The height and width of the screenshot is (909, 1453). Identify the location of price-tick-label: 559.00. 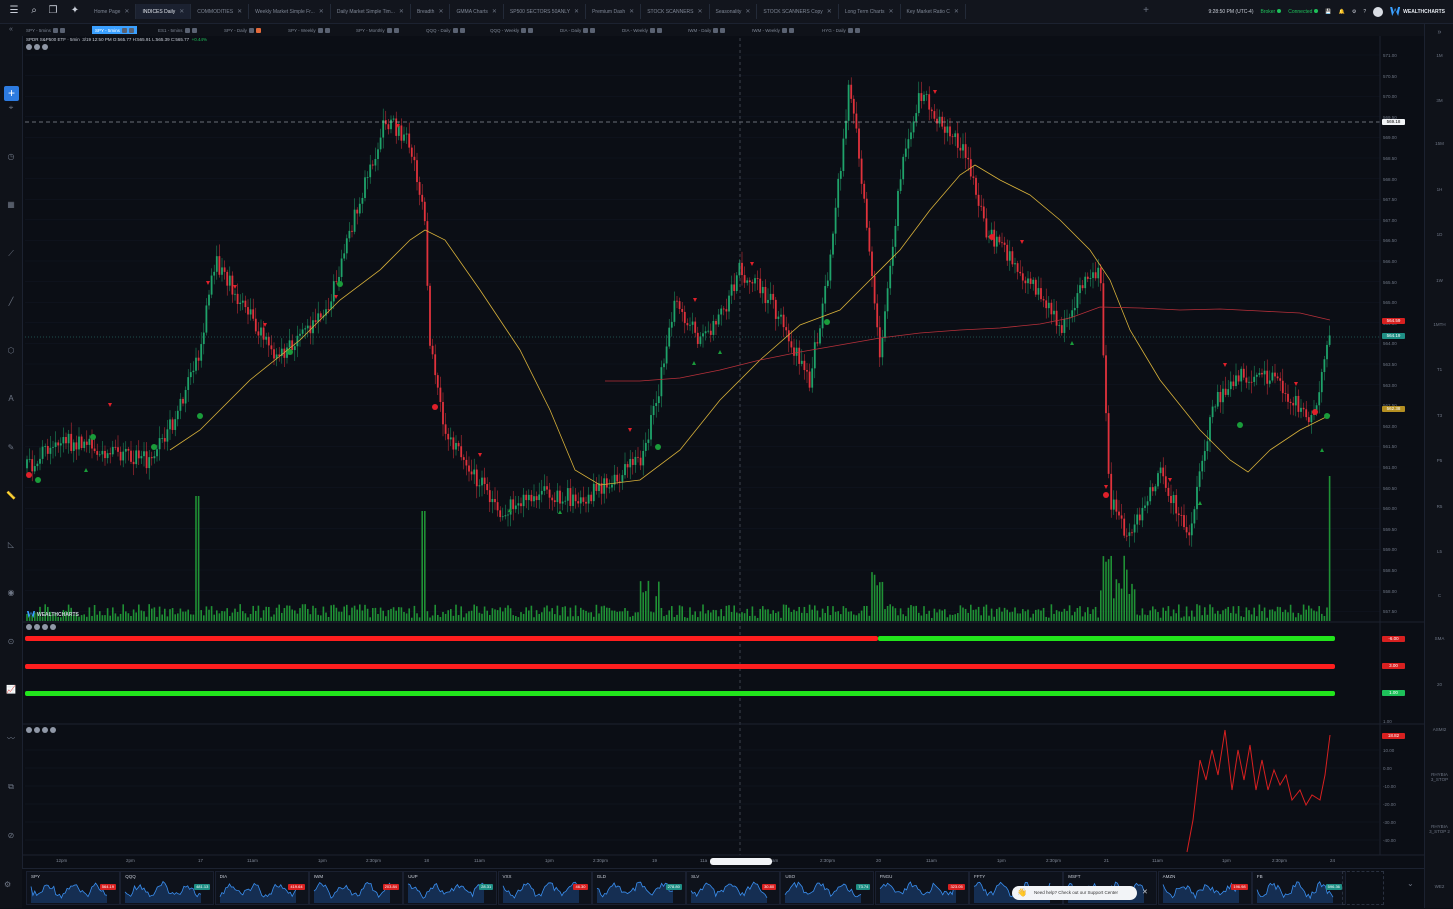
(1390, 550).